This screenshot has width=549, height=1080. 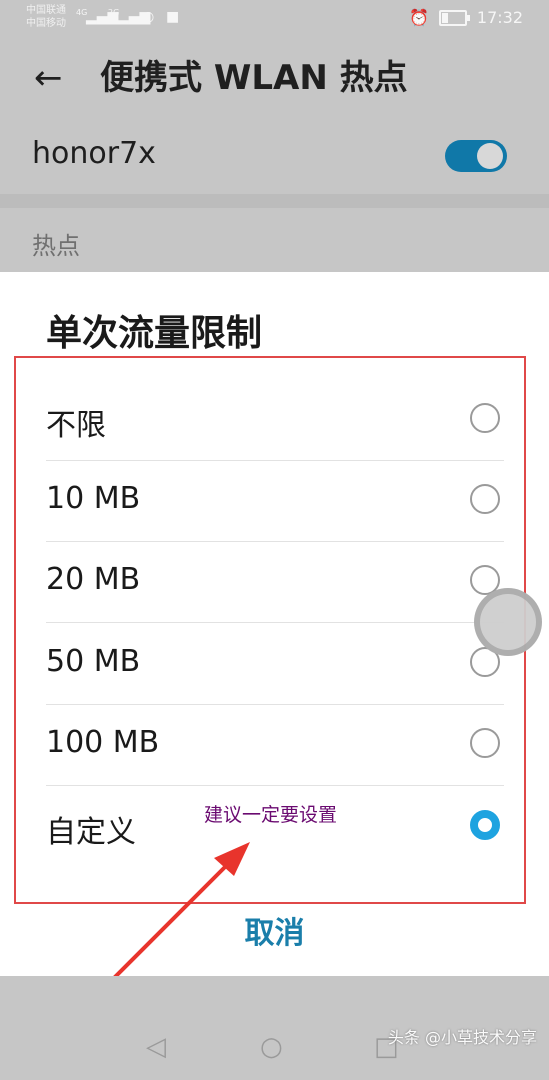 I want to click on status-right: ⏰ 17:32, so click(x=466, y=17).